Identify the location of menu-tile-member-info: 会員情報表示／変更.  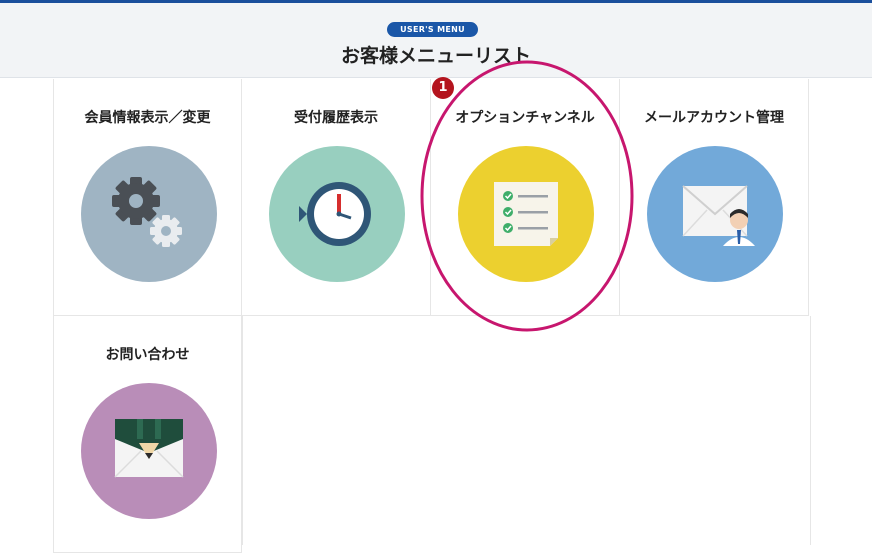
(147, 197).